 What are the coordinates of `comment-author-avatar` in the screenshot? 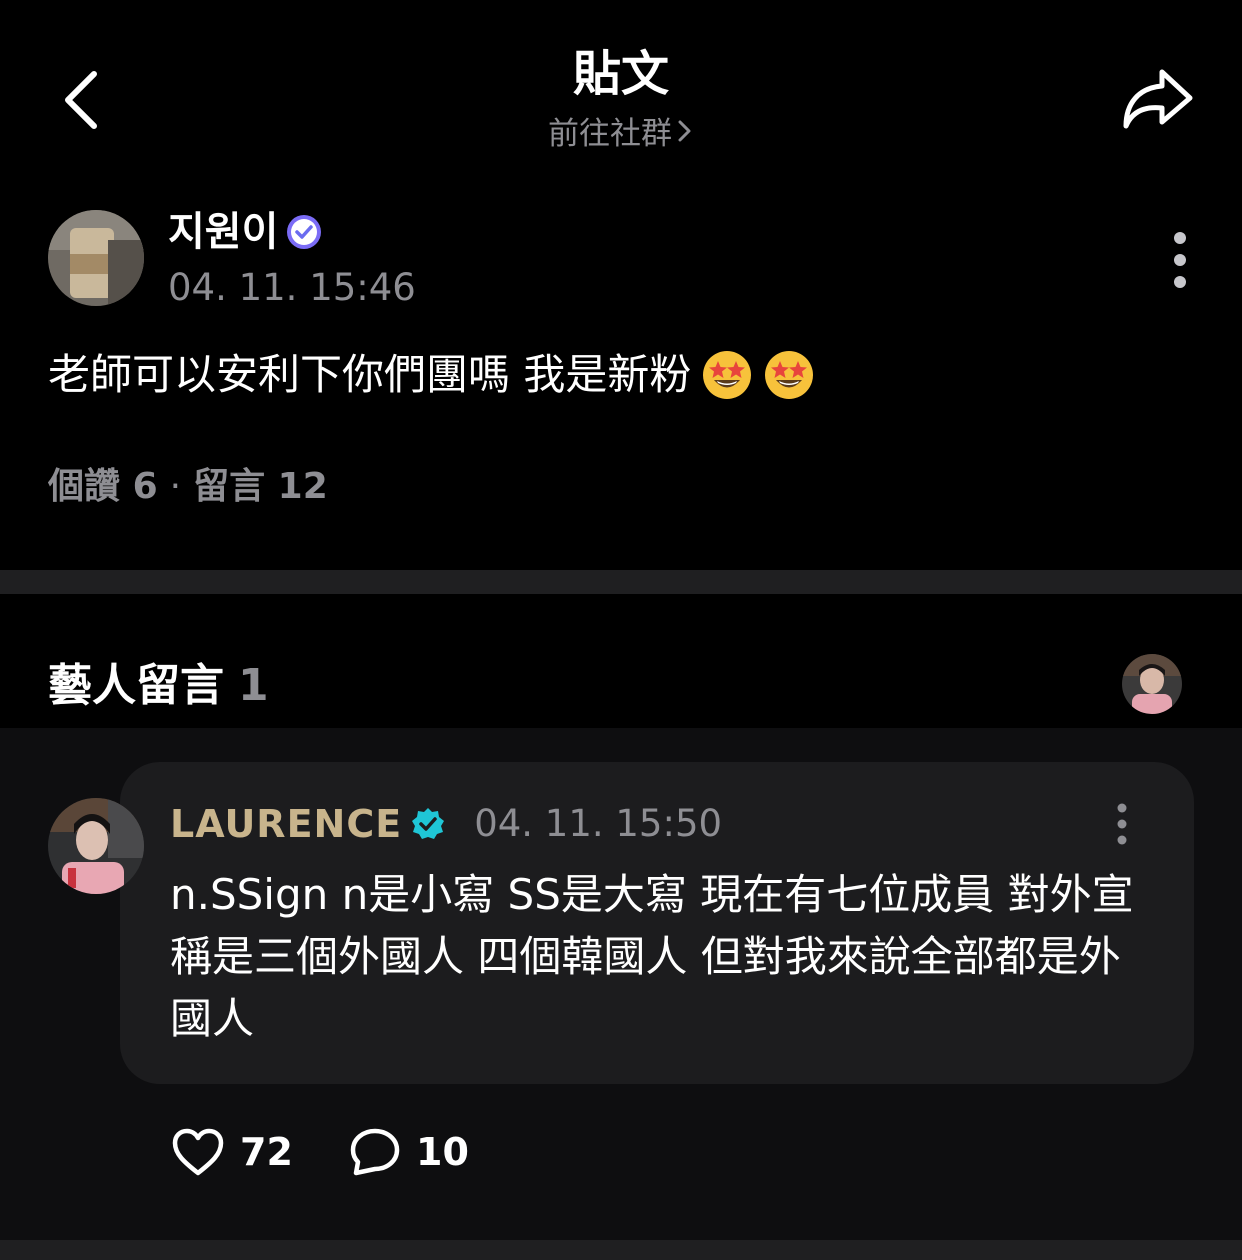 It's located at (96, 846).